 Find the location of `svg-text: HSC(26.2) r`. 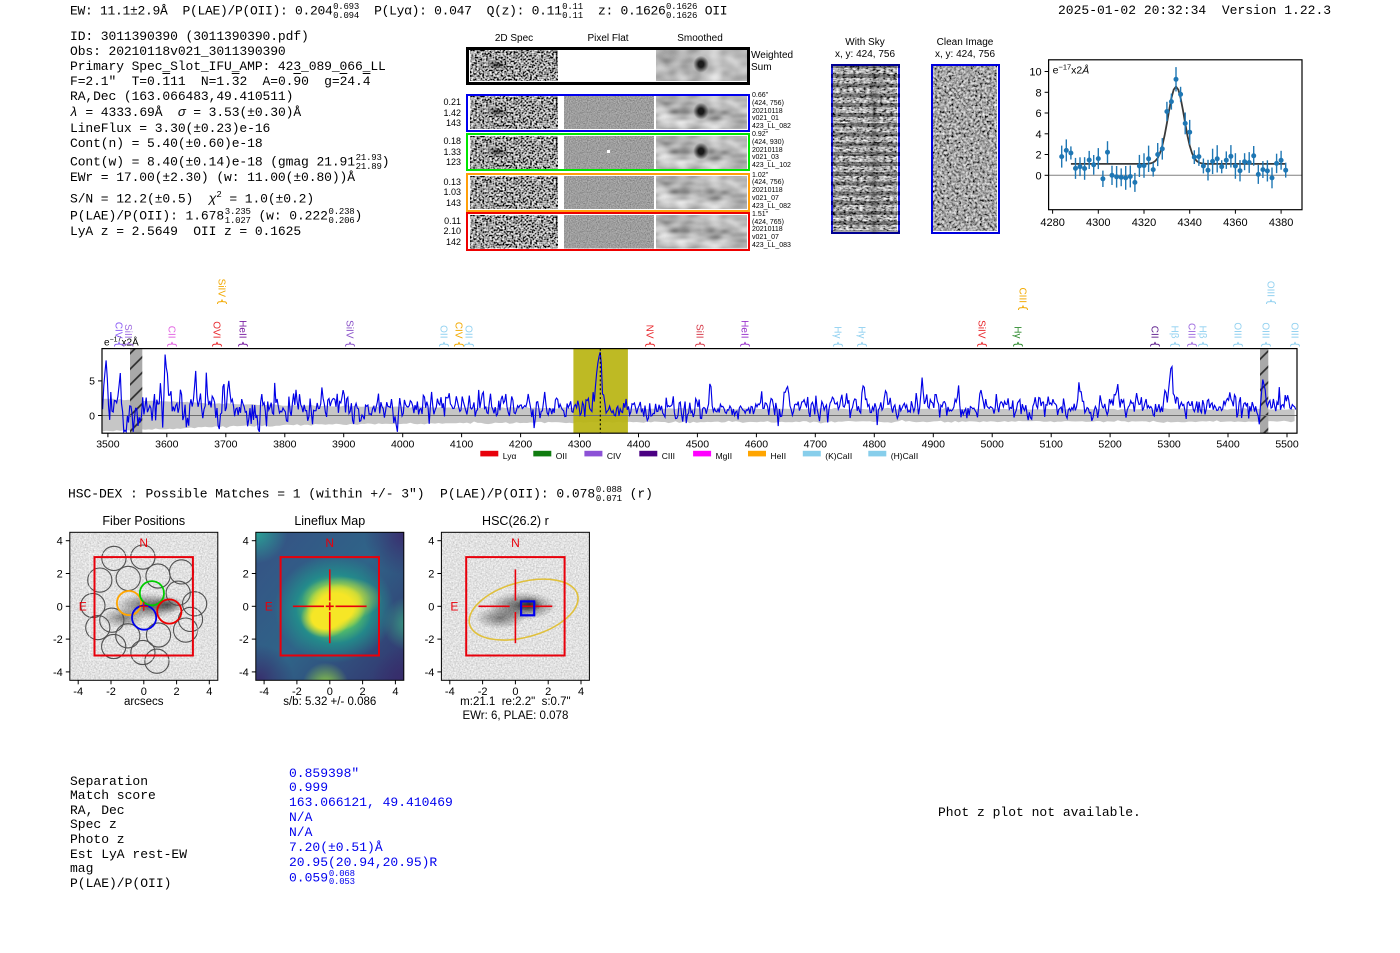

svg-text: HSC(26.2) r is located at coordinates (515, 521).